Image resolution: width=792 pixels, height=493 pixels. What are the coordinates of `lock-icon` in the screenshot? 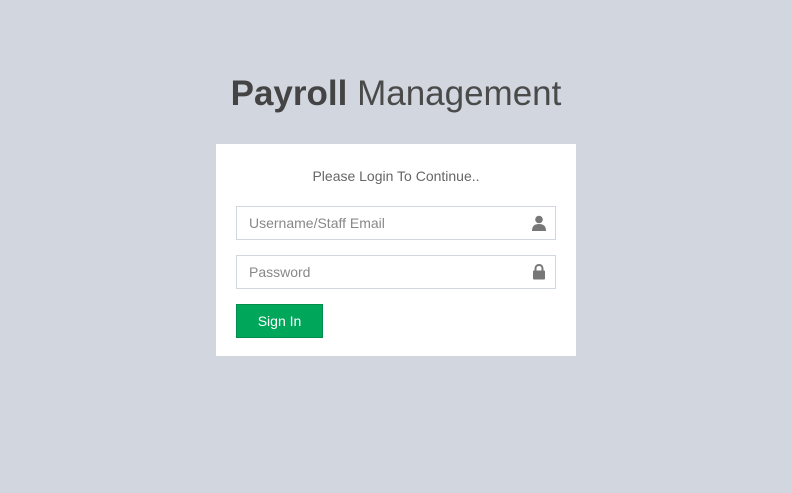 It's located at (539, 271).